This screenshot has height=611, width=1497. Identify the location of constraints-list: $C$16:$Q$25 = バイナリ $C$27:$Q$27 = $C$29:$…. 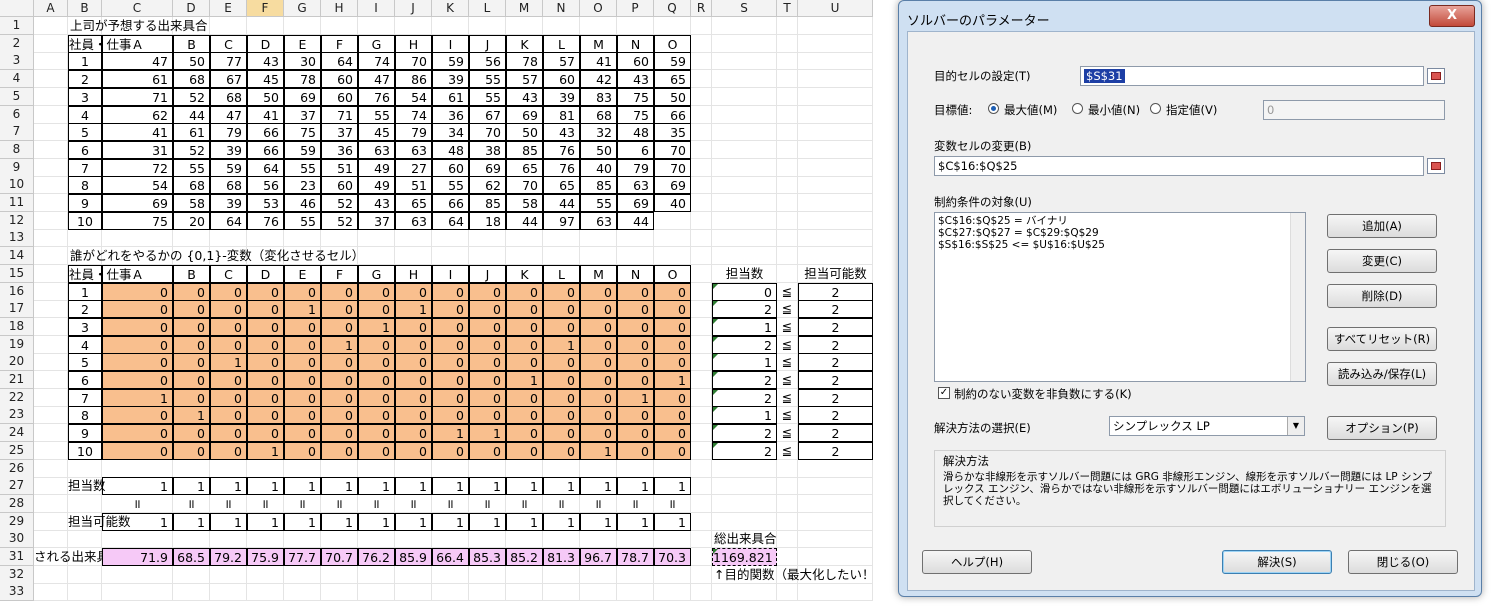
(1120, 297).